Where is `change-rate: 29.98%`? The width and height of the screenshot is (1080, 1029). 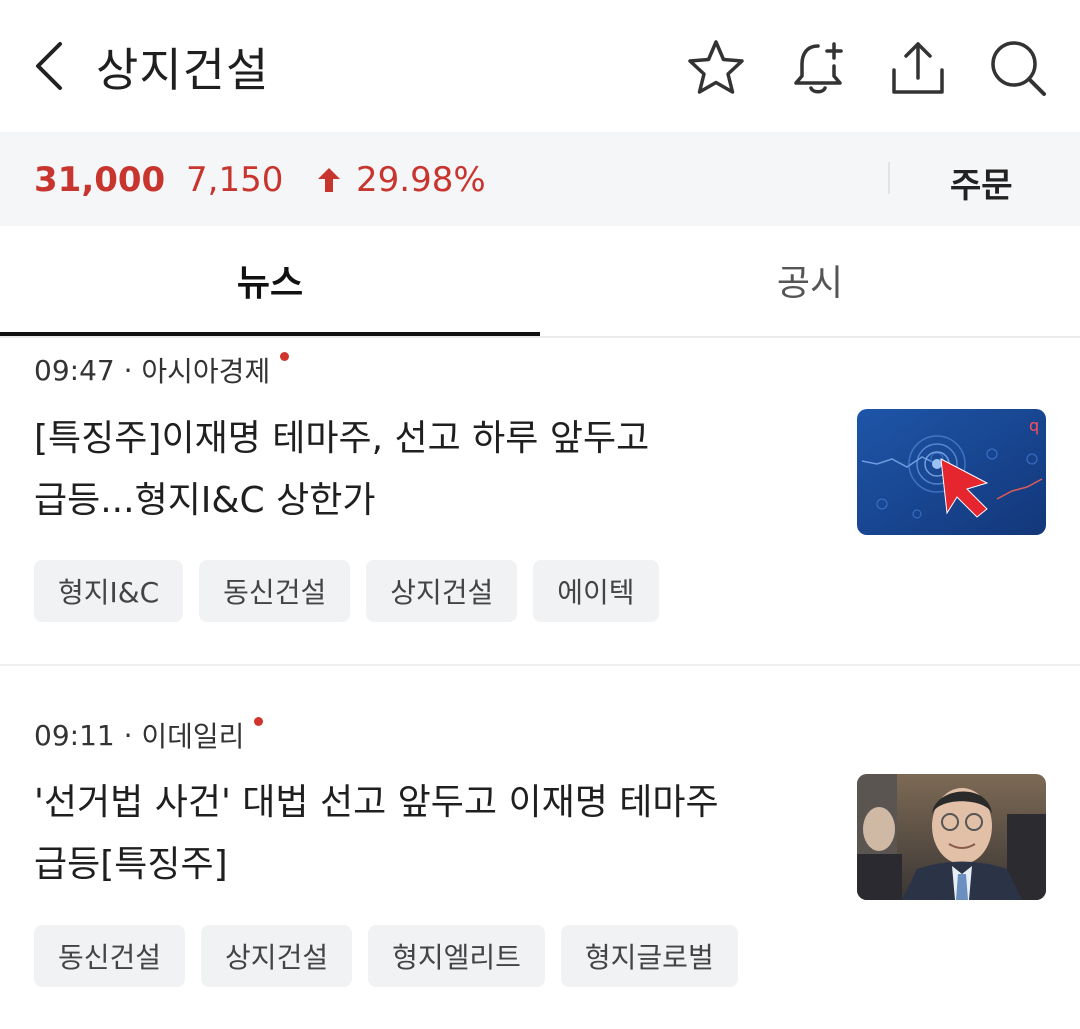 change-rate: 29.98% is located at coordinates (402, 180).